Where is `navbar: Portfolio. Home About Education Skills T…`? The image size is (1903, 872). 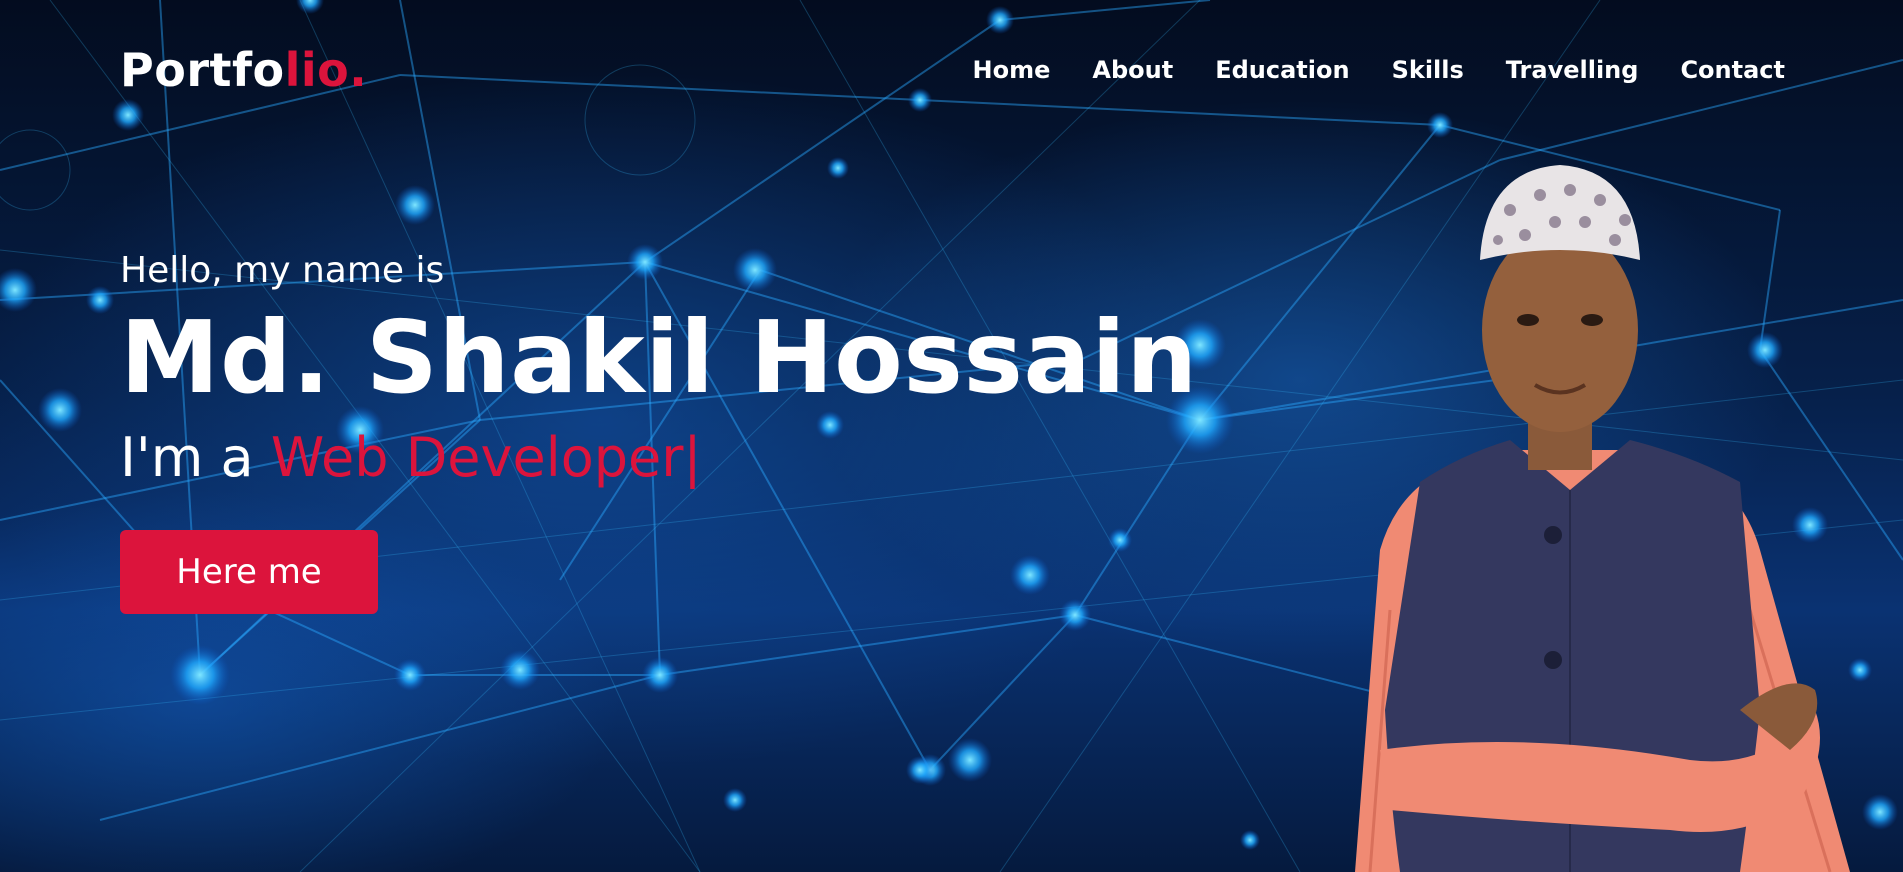
navbar: Portfolio. Home About Education Skills T… is located at coordinates (952, 70).